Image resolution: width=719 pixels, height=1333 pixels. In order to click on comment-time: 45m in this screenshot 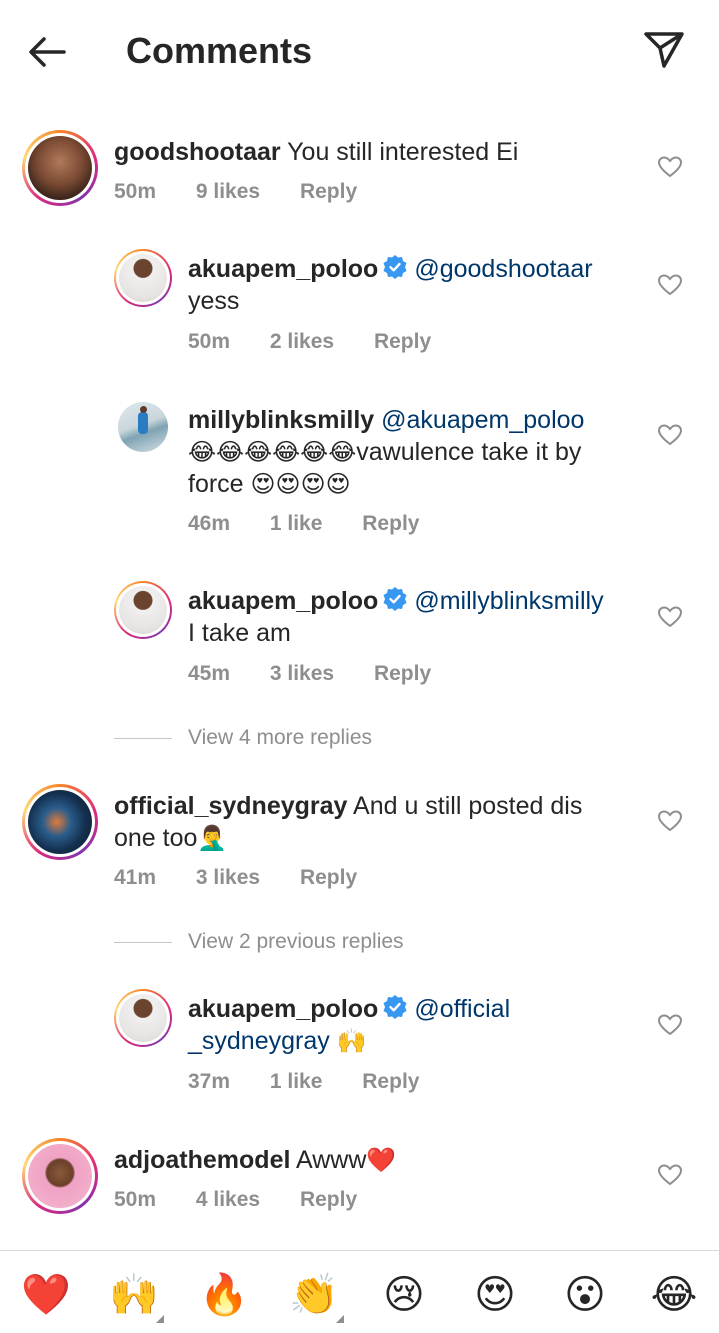, I will do `click(209, 673)`.